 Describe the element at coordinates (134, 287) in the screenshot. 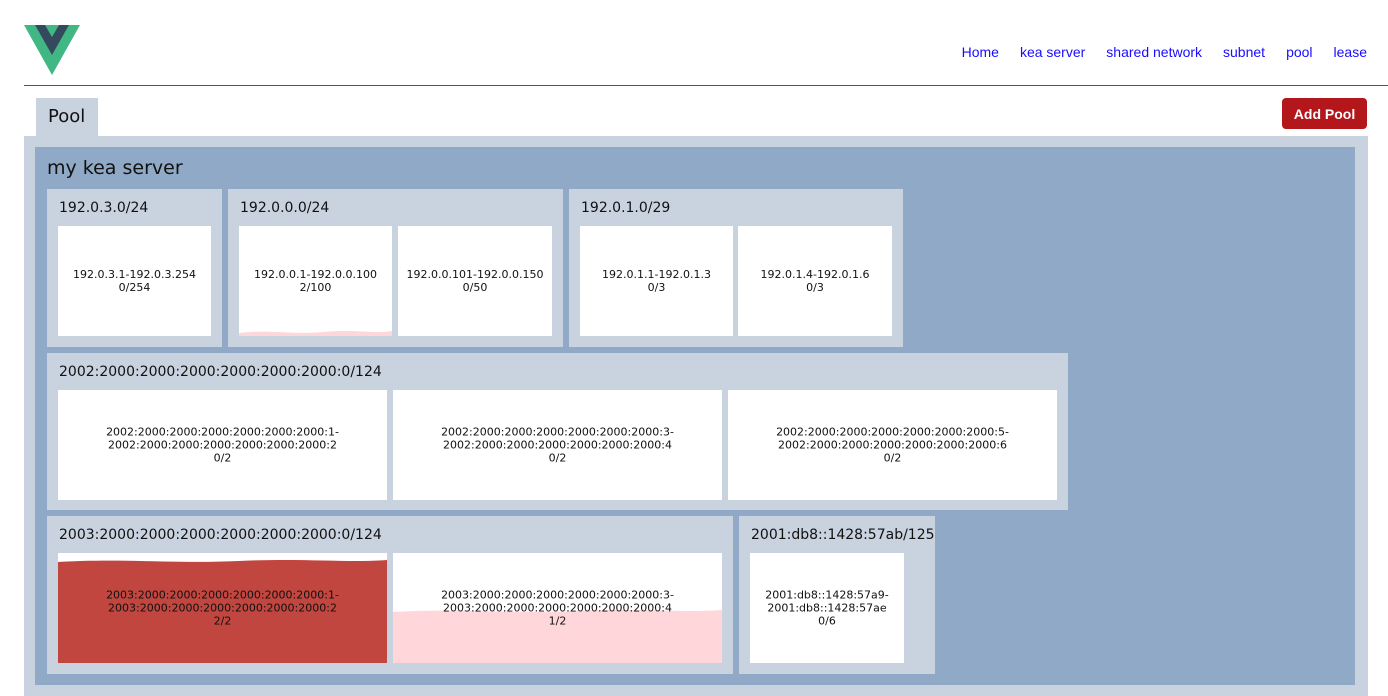

I see `pool-usage: 0/254` at that location.